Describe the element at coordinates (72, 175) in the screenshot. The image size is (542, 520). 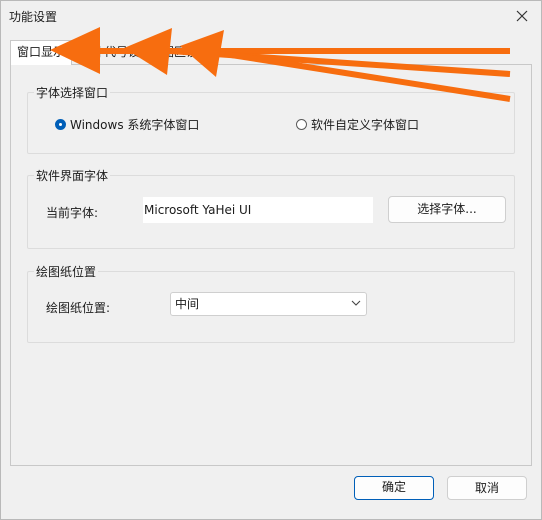
I see `group-label: 软件界面字体` at that location.